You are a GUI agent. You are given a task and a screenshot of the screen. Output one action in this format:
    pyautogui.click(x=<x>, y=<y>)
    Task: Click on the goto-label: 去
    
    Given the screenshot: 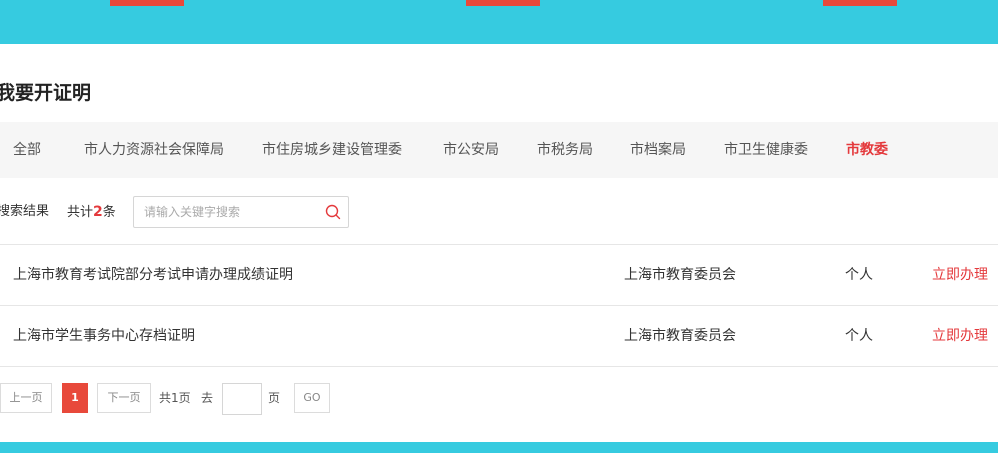 What is the action you would take?
    pyautogui.click(x=207, y=398)
    